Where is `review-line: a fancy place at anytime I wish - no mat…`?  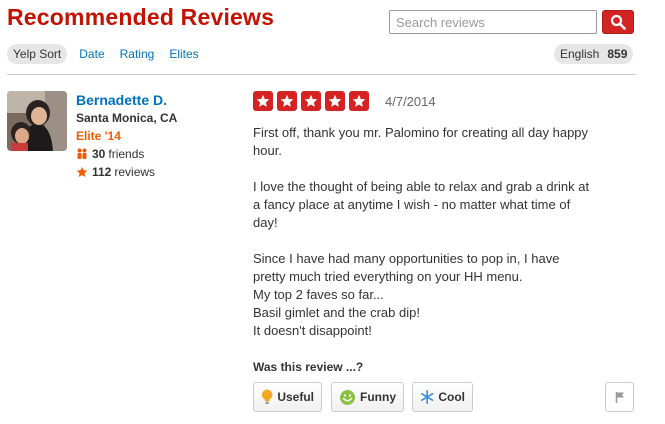 review-line: a fancy place at anytime I wish - no mat… is located at coordinates (412, 204).